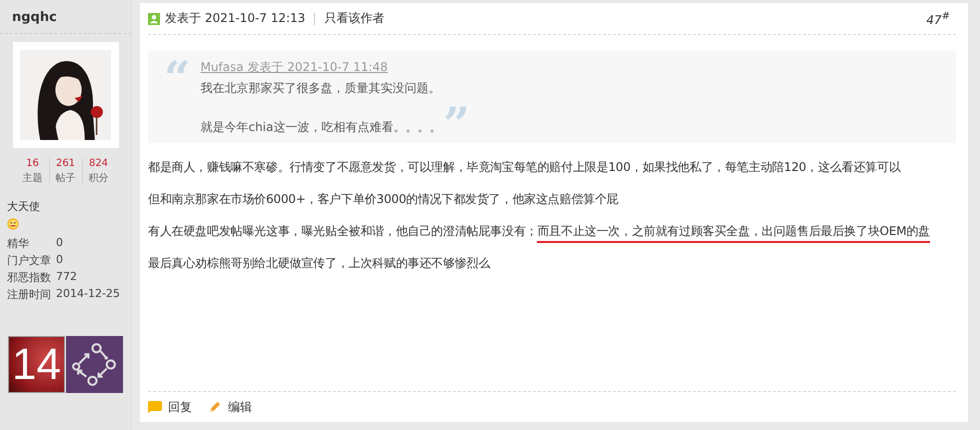  I want to click on post-time: 发表于 2021-10-7 12:13, so click(235, 18).